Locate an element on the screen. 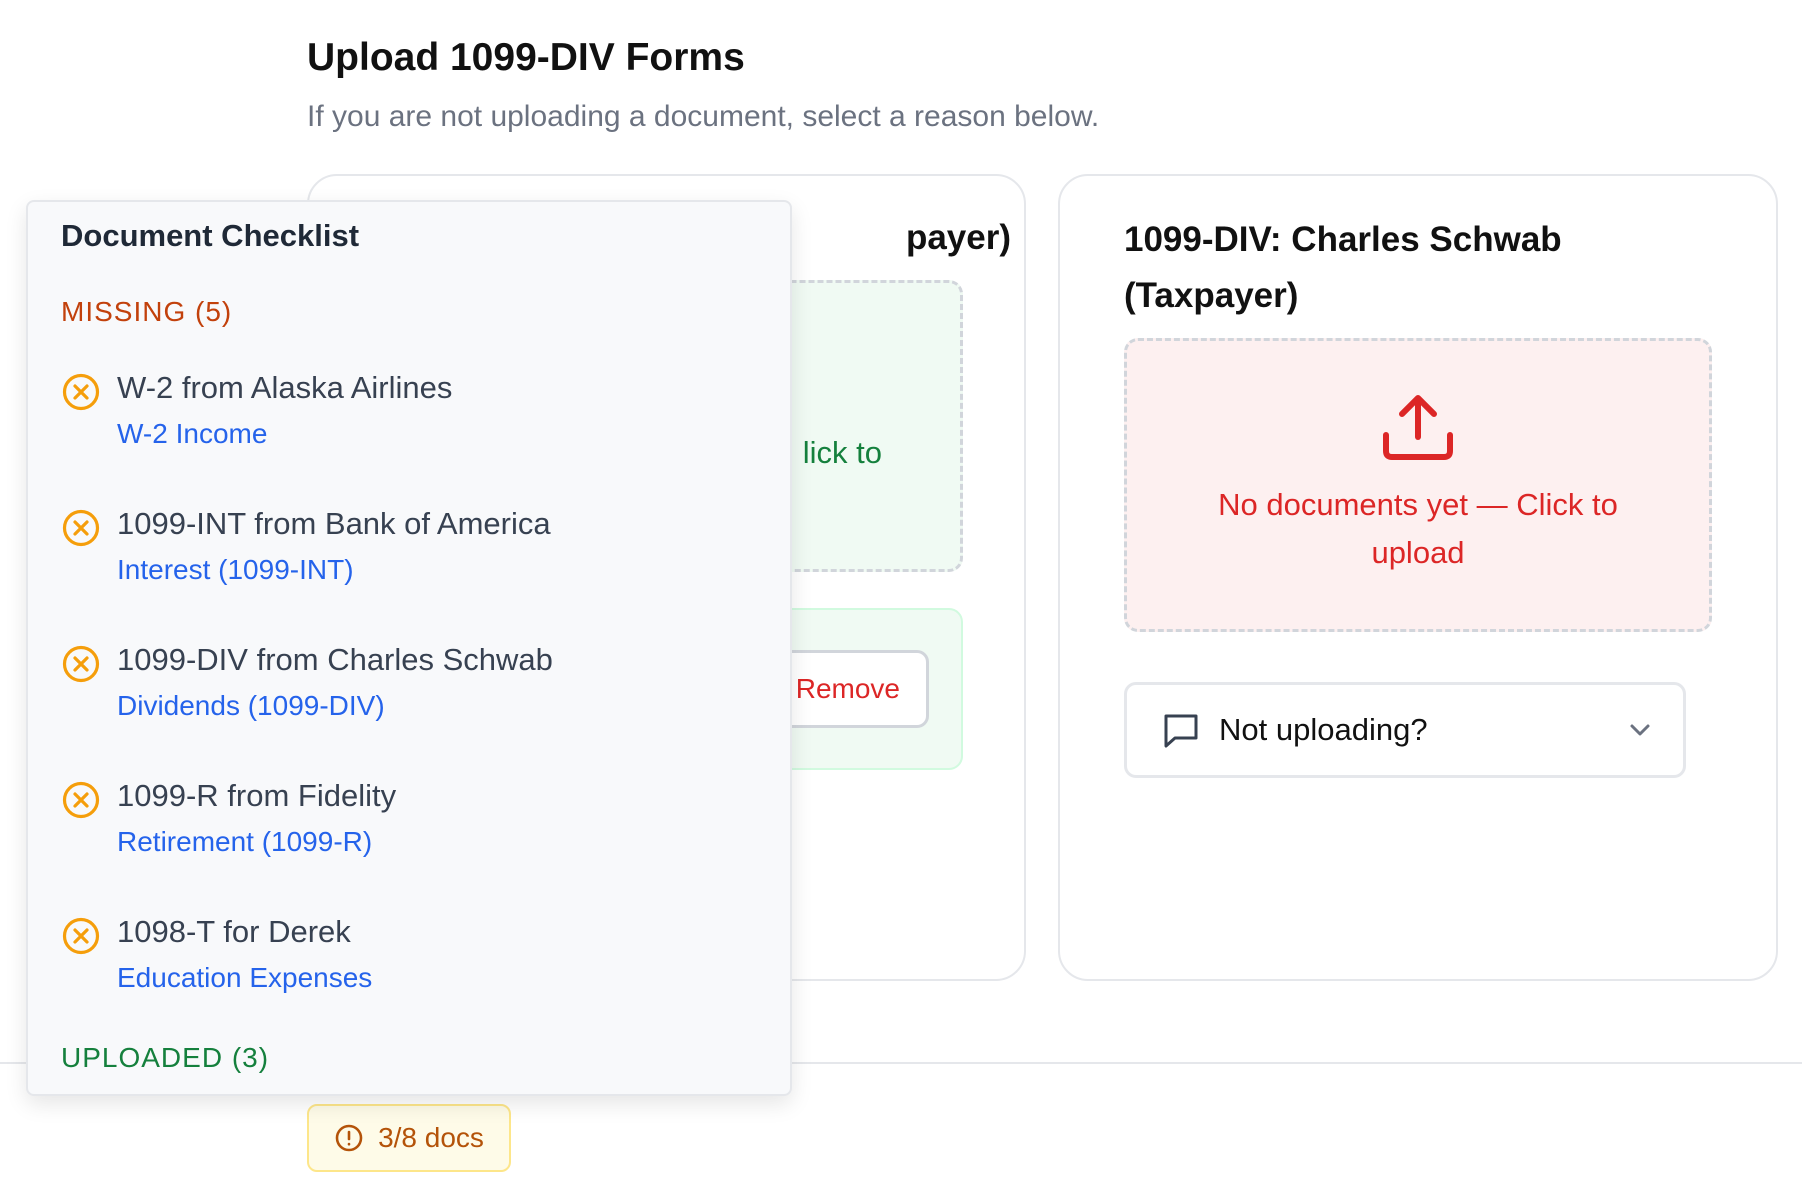 This screenshot has height=1198, width=1802. upload-icon is located at coordinates (1418, 427).